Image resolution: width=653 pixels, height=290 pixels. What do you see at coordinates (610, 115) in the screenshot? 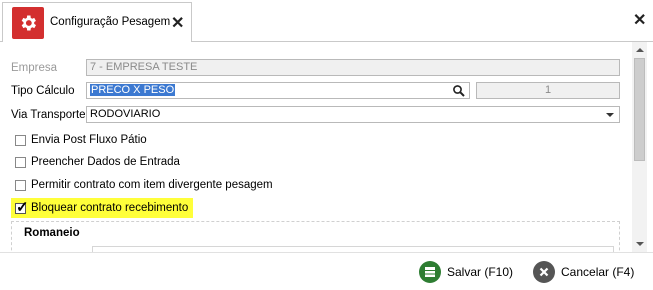
I see `chevron-down-icon` at bounding box center [610, 115].